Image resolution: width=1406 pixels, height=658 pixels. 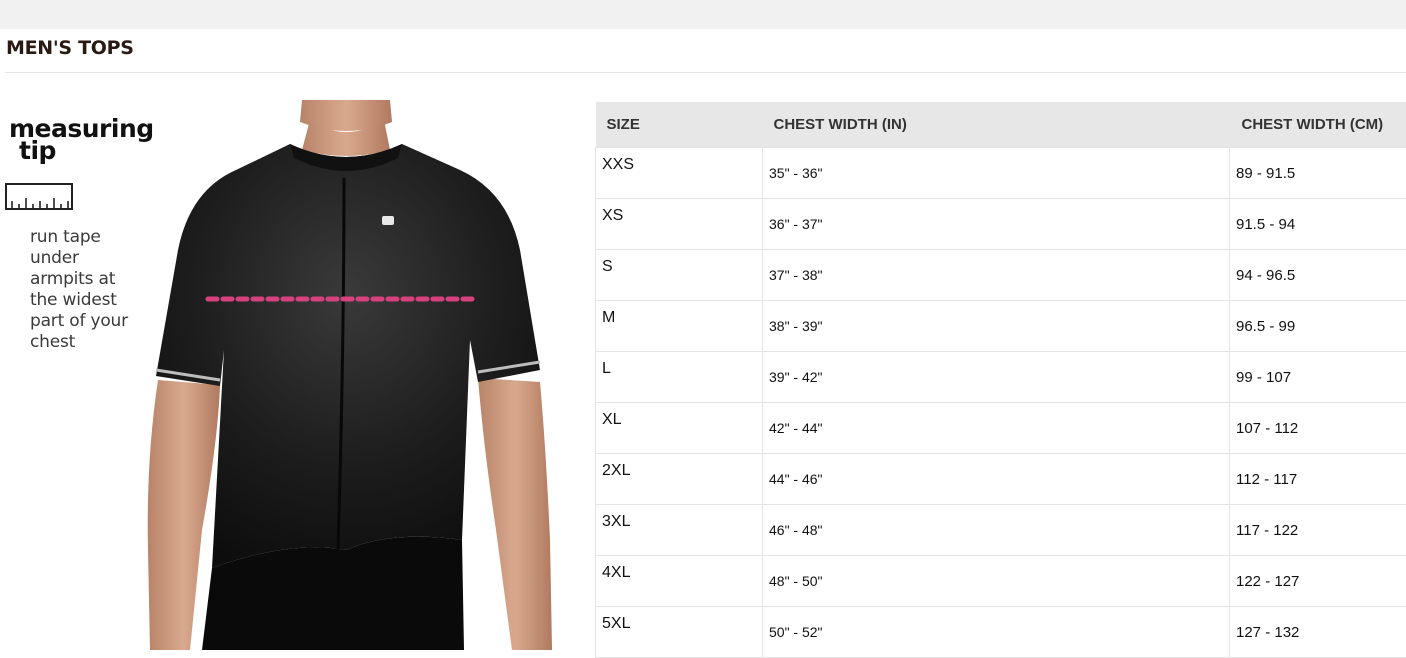 I want to click on measuring-tip-heading: measuring tip, so click(x=81, y=140).